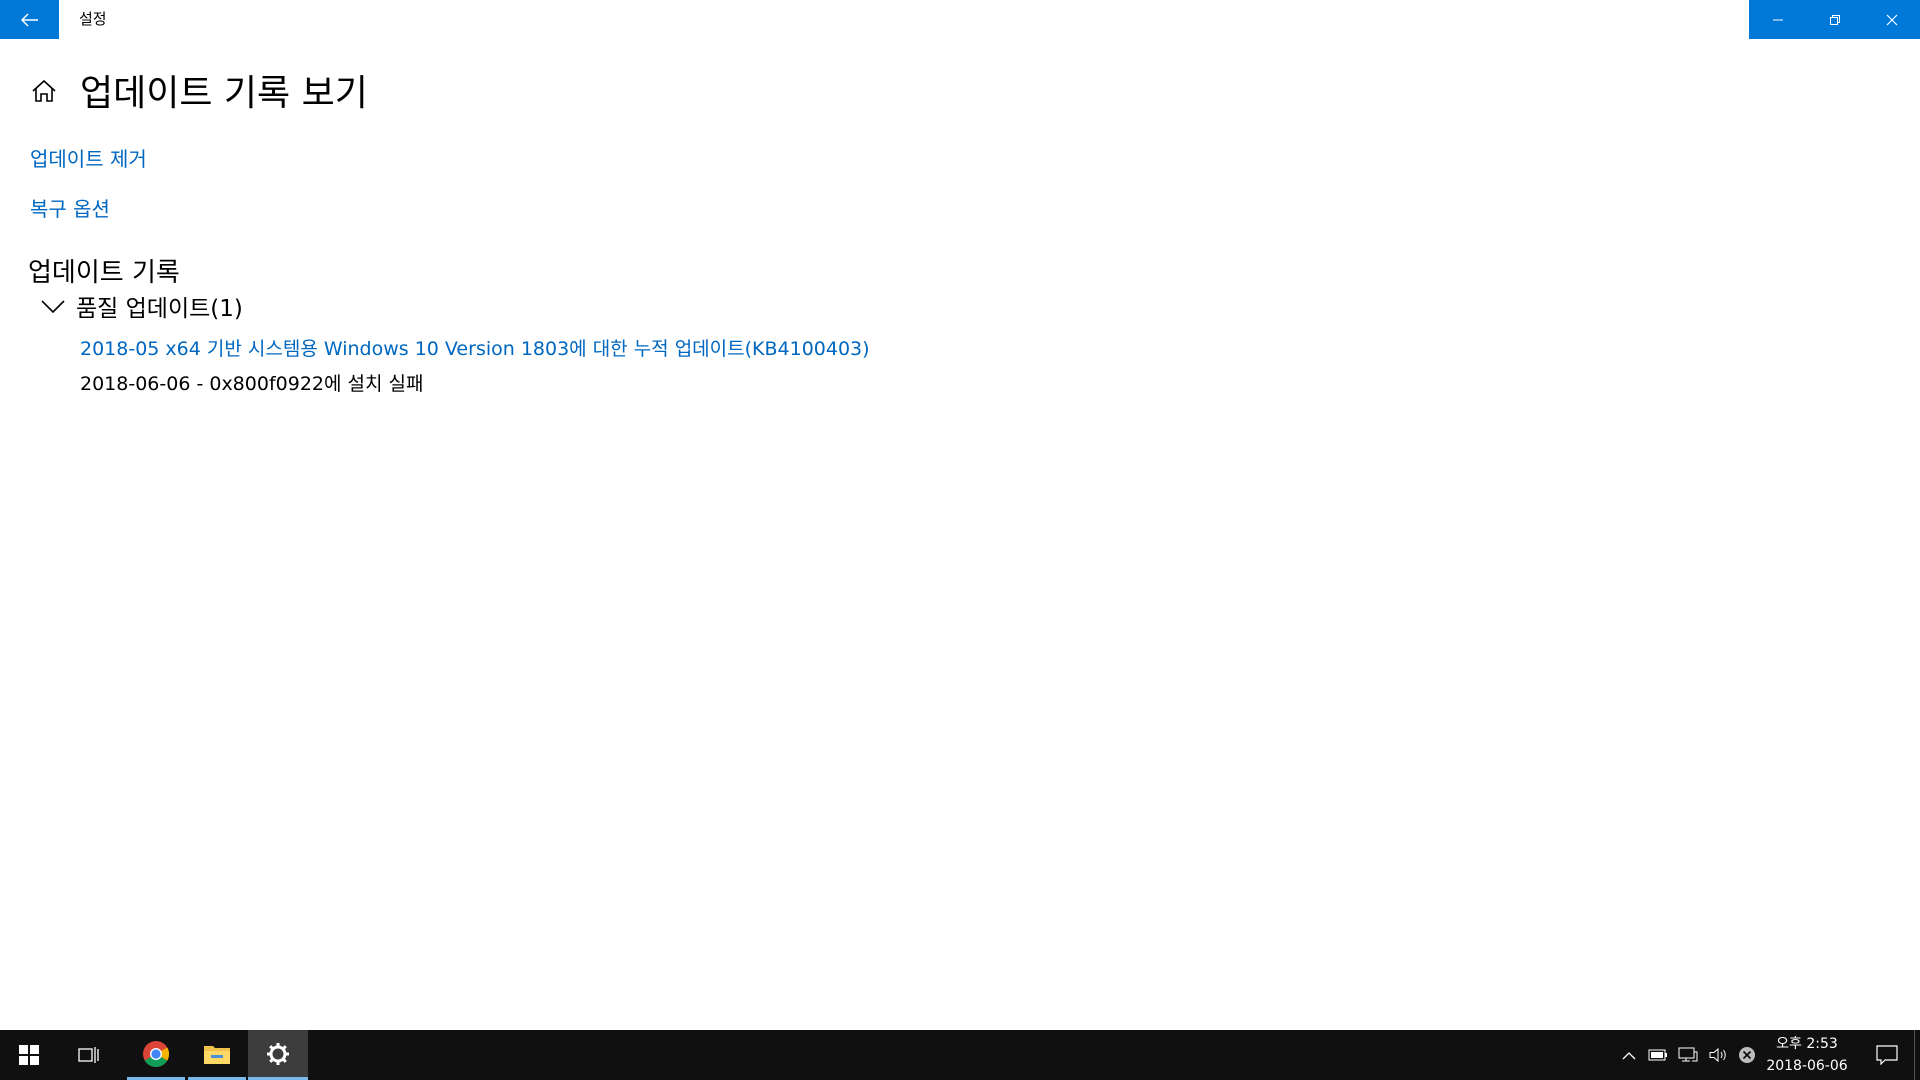  What do you see at coordinates (53, 307) in the screenshot?
I see `chevron-down-icon` at bounding box center [53, 307].